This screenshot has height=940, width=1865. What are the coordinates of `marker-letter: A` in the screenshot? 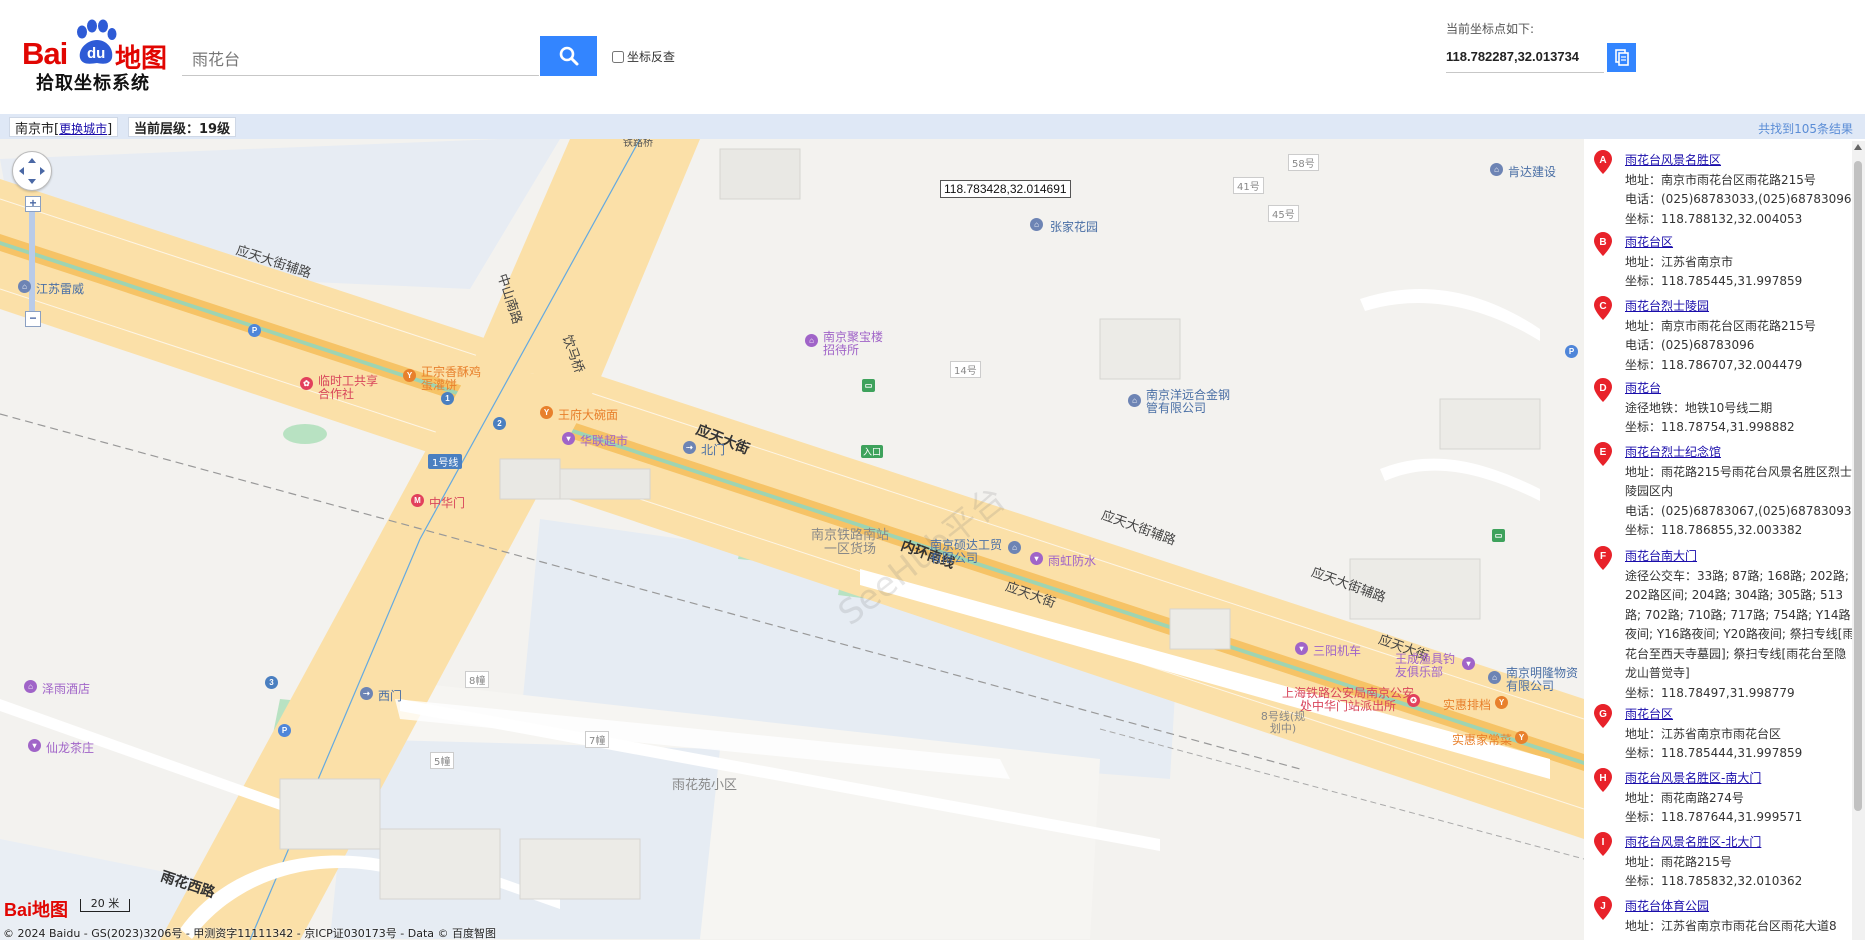 It's located at (1602, 160).